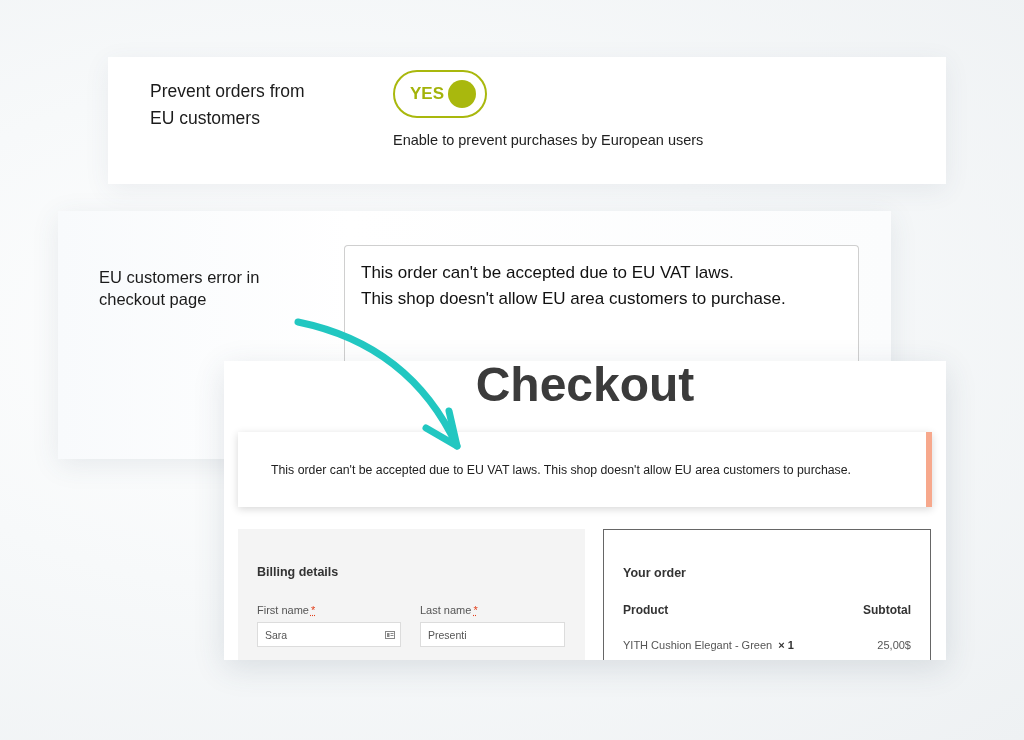 This screenshot has height=740, width=1024. Describe the element at coordinates (180, 288) in the screenshot. I see `setting-label: EU customers error in checkout page` at that location.